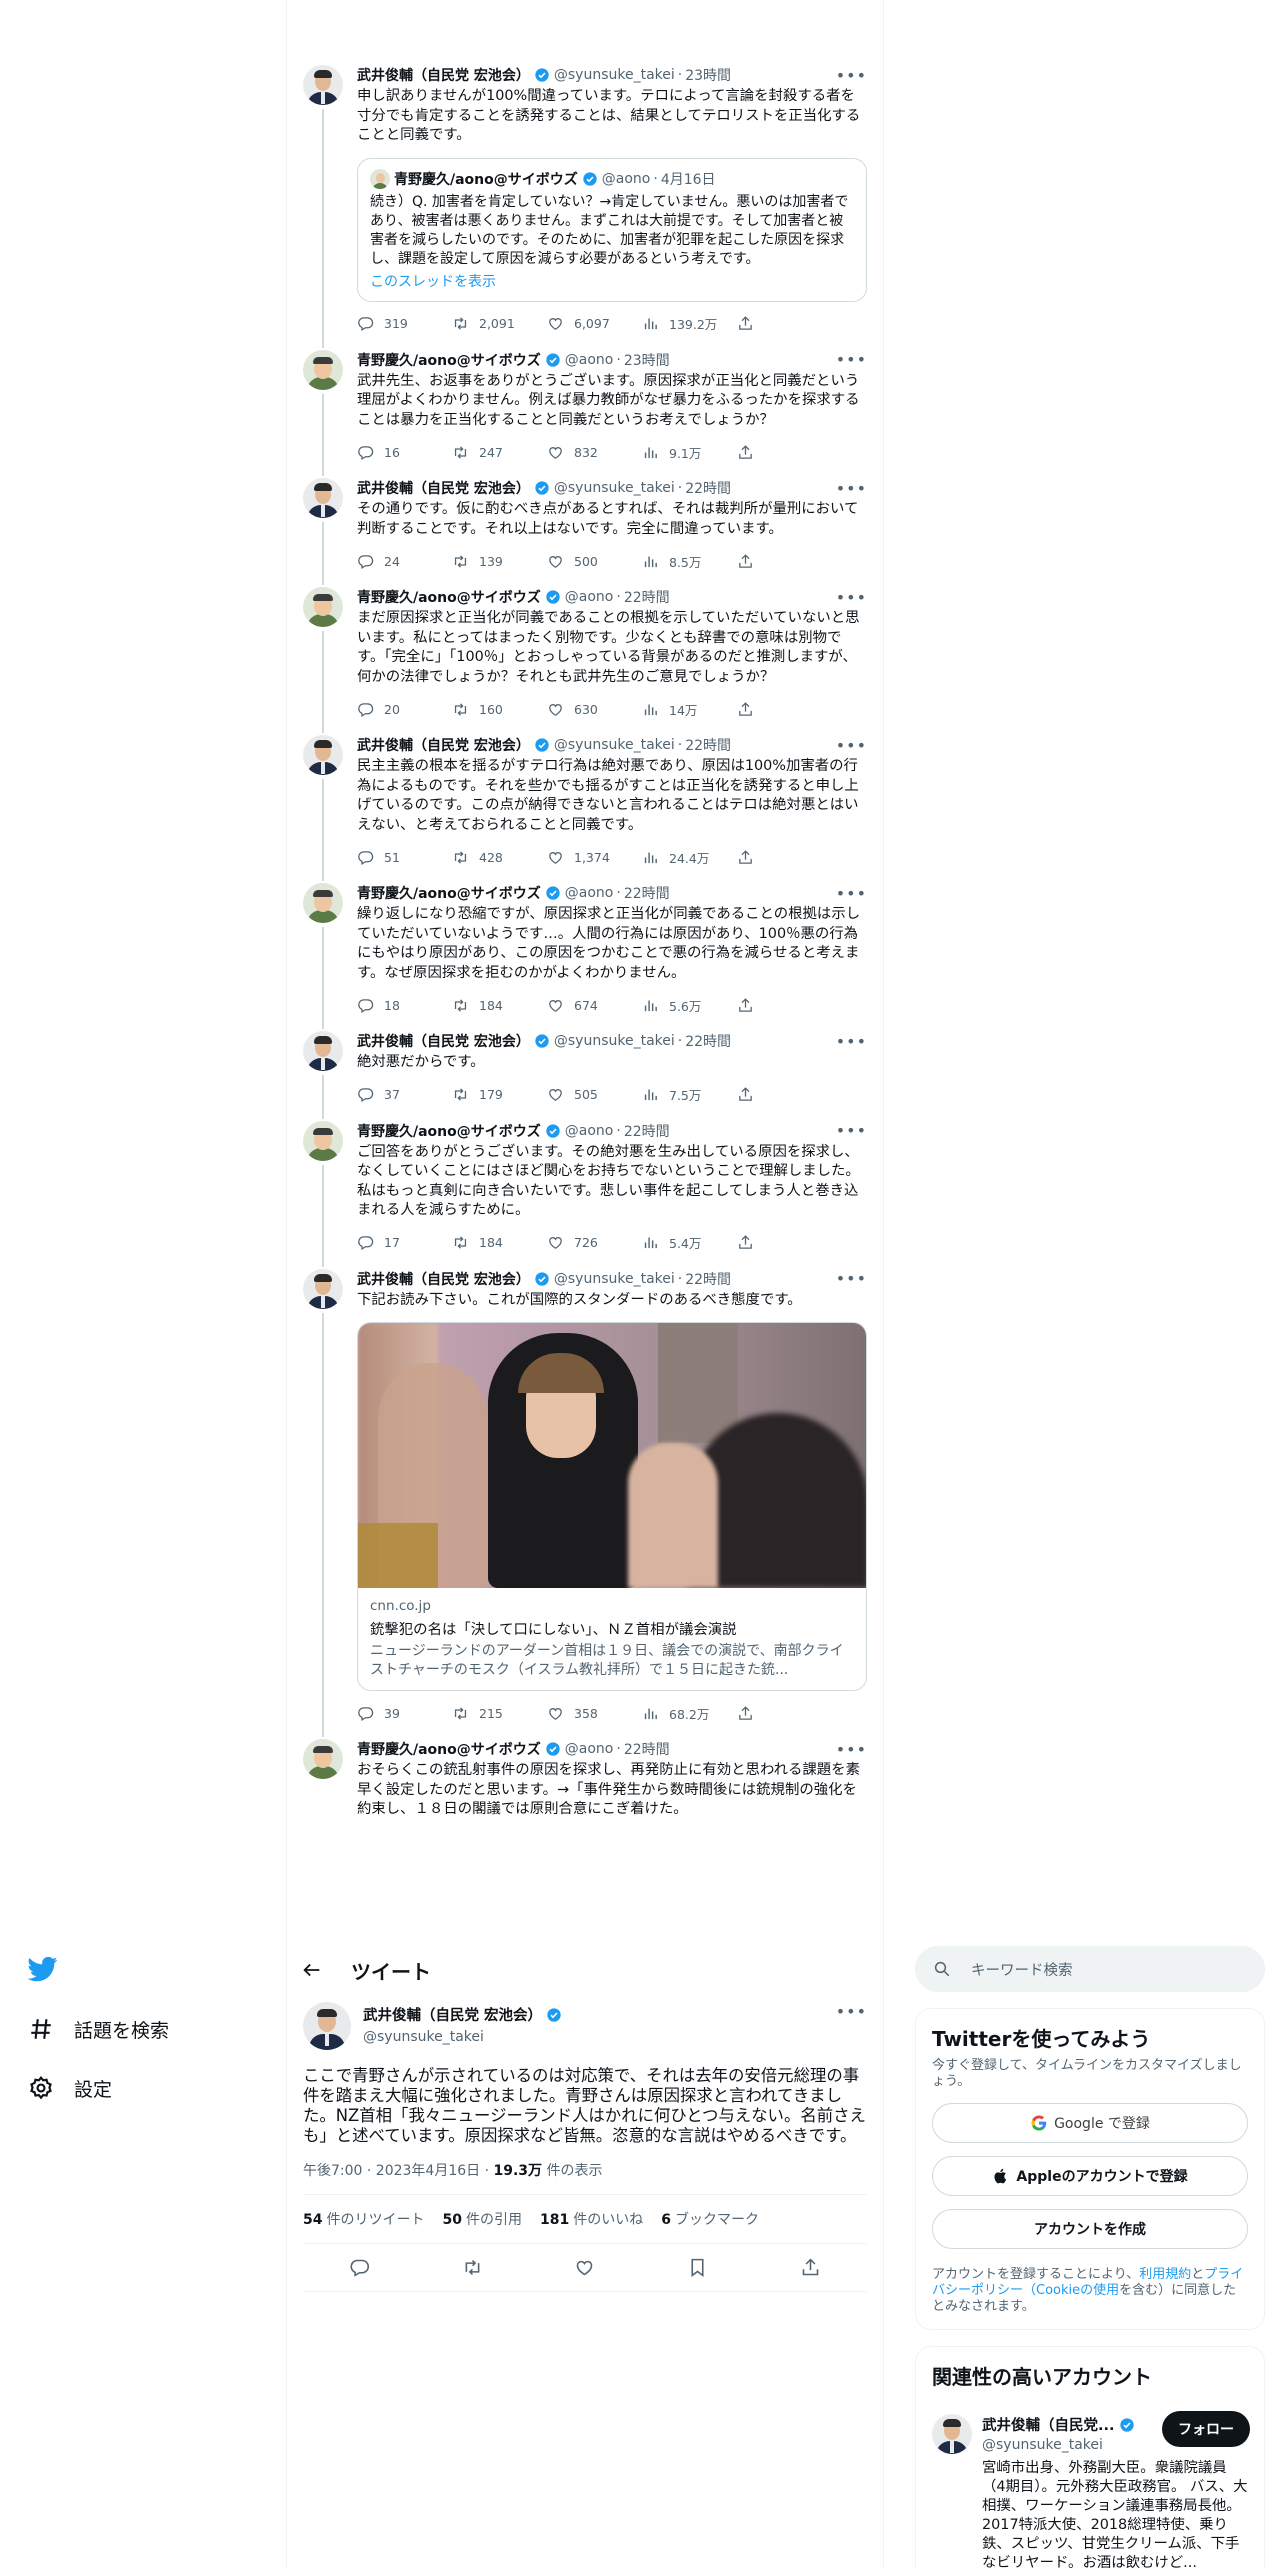  I want to click on retweet-button: 247, so click(499, 452).